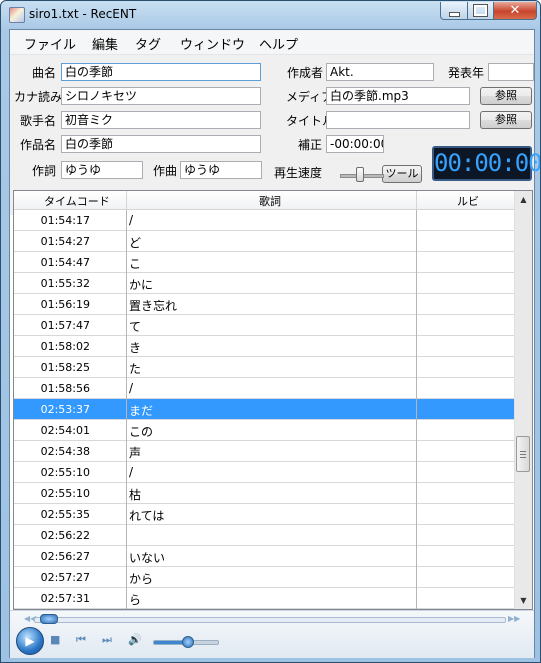 Image resolution: width=541 pixels, height=663 pixels. I want to click on close-button: ✕, so click(515, 11).